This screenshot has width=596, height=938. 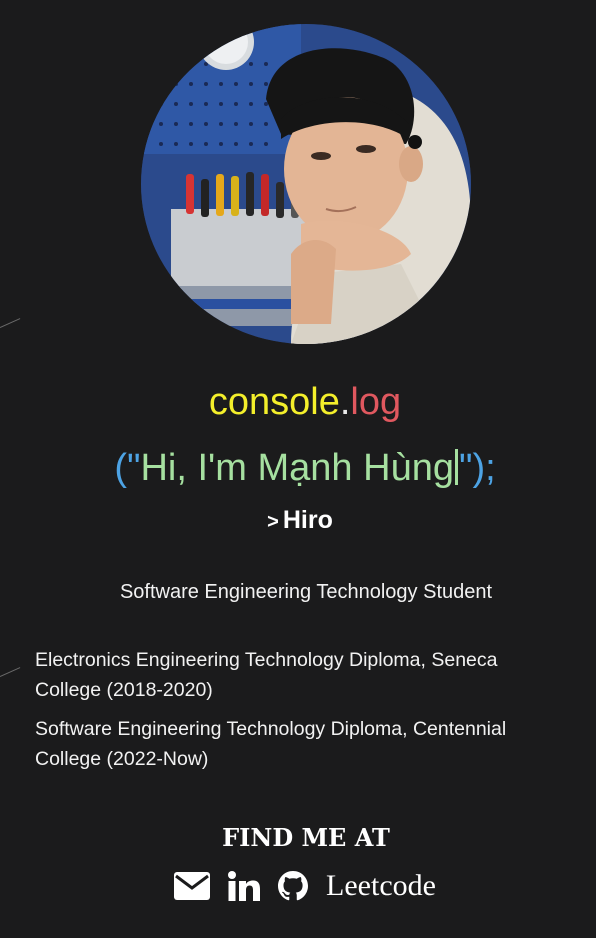 I want to click on envelope-icon, so click(x=192, y=886).